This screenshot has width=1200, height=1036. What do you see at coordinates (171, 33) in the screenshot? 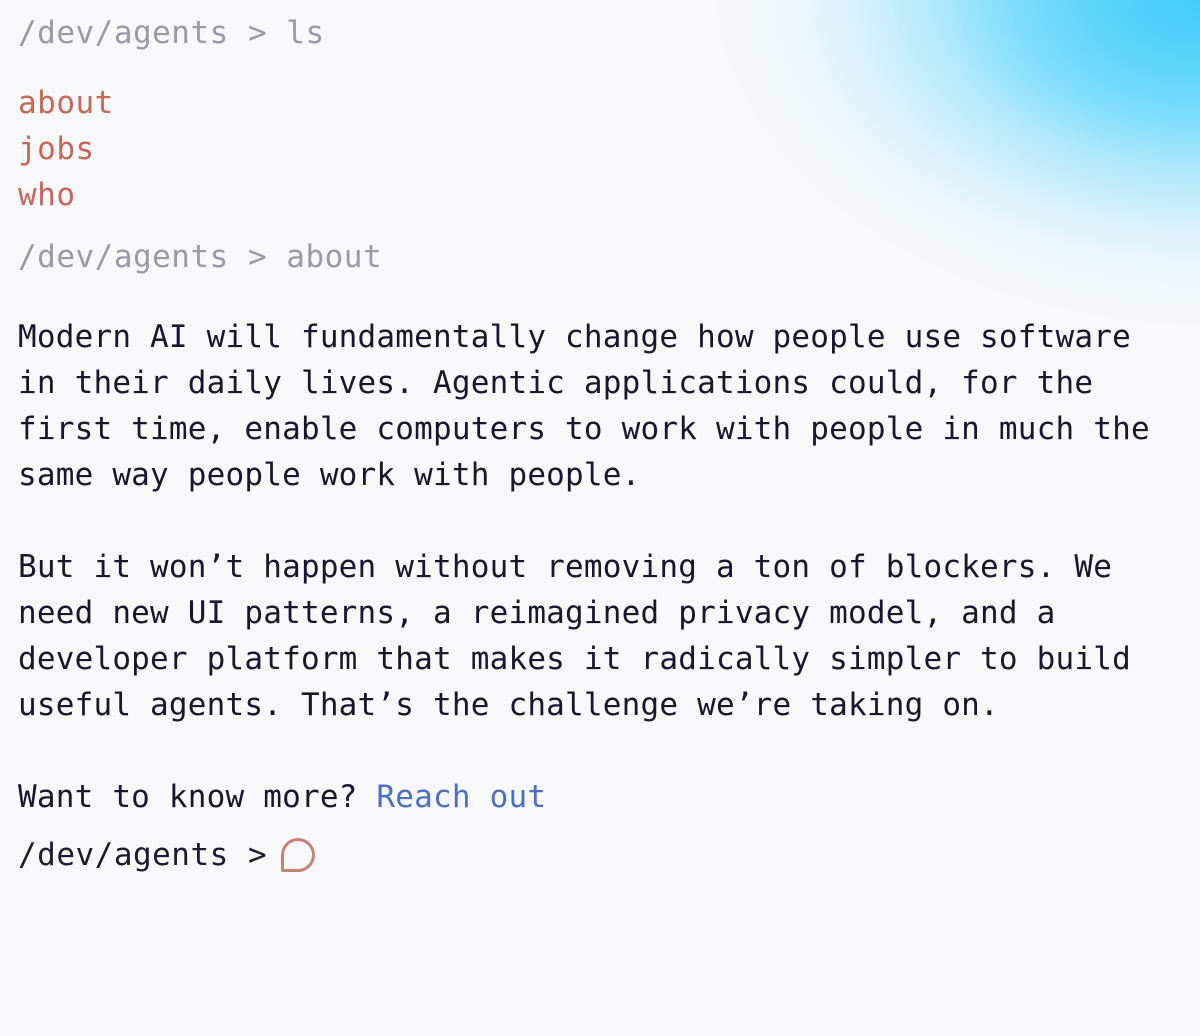
I see `command-line-ls: /dev/agents > ls` at bounding box center [171, 33].